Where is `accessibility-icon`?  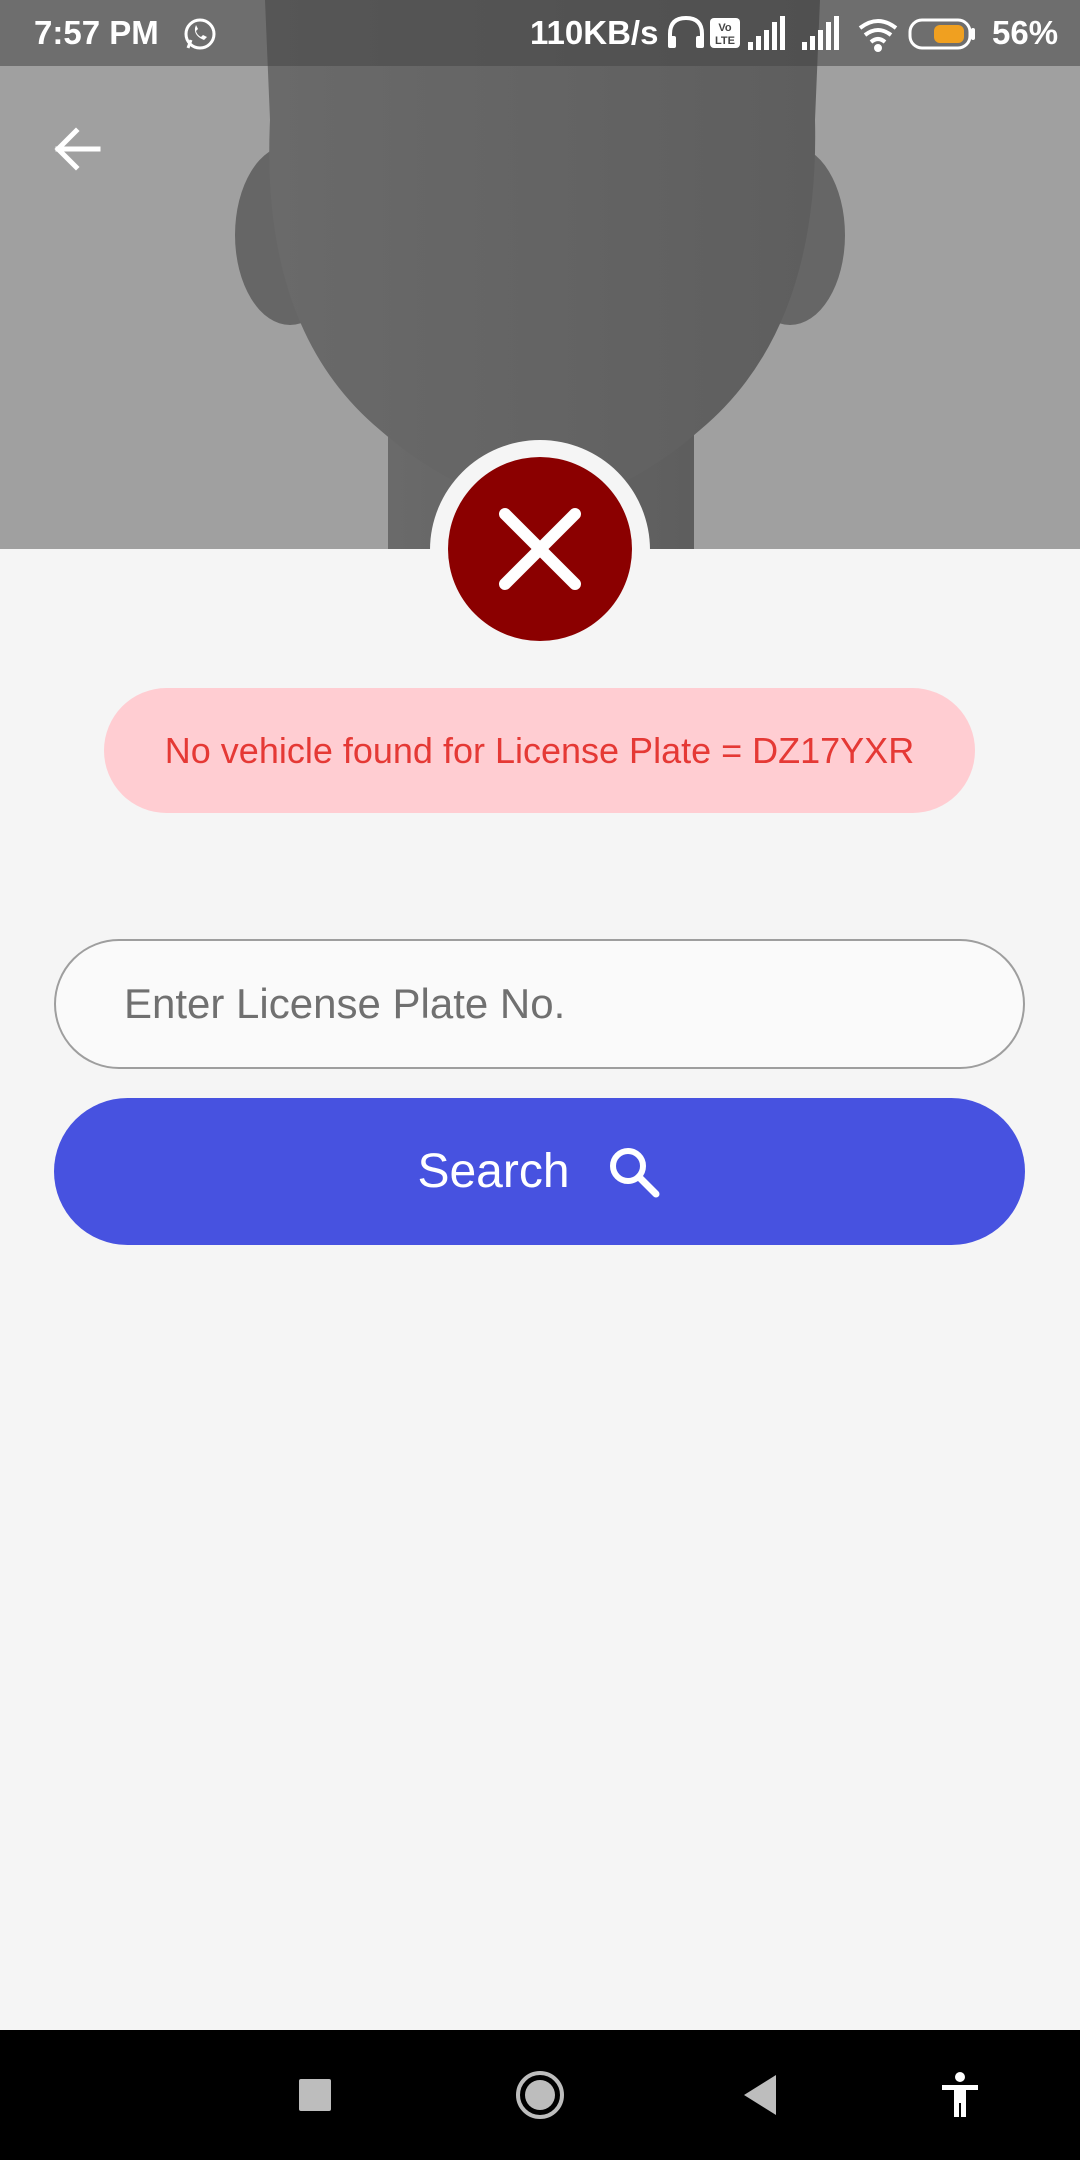 accessibility-icon is located at coordinates (960, 2094).